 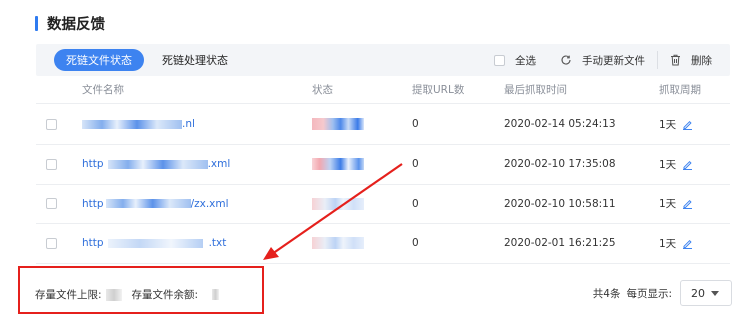 I want to click on annotation-highlight-box, so click(x=141, y=290).